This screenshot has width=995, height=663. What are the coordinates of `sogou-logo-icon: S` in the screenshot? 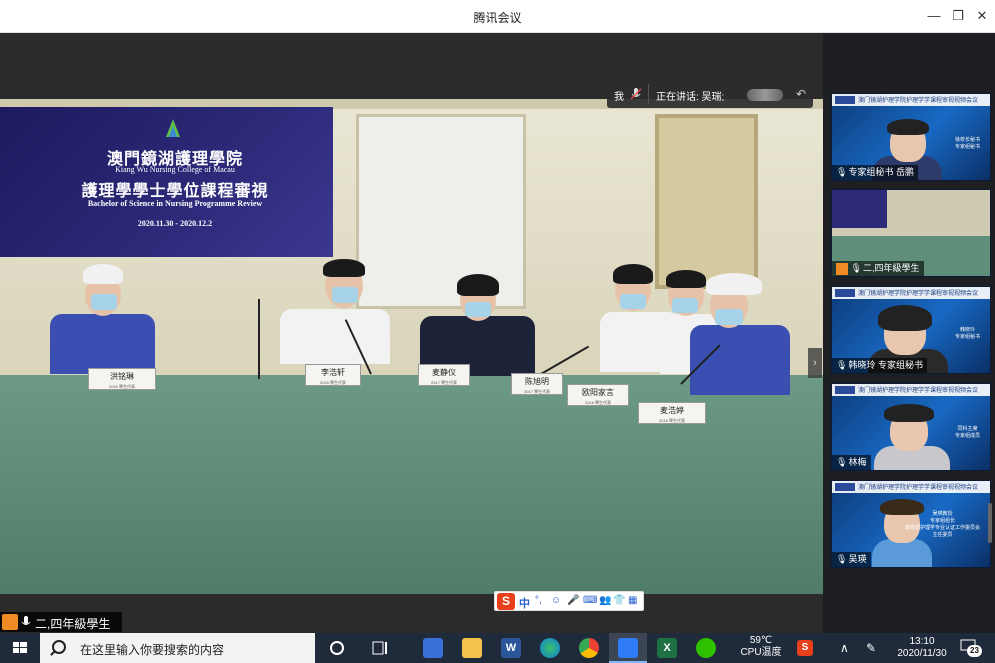 It's located at (506, 601).